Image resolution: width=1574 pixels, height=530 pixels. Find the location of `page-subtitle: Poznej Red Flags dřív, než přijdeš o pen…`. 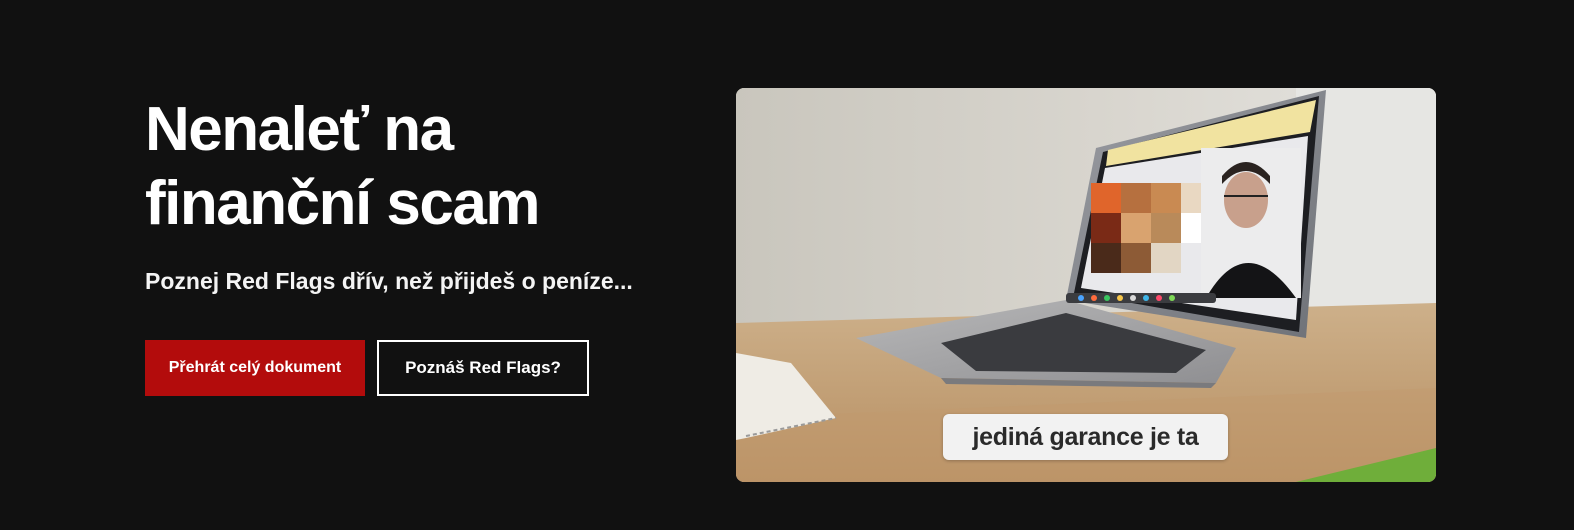

page-subtitle: Poznej Red Flags dřív, než přijdeš o pen… is located at coordinates (389, 281).